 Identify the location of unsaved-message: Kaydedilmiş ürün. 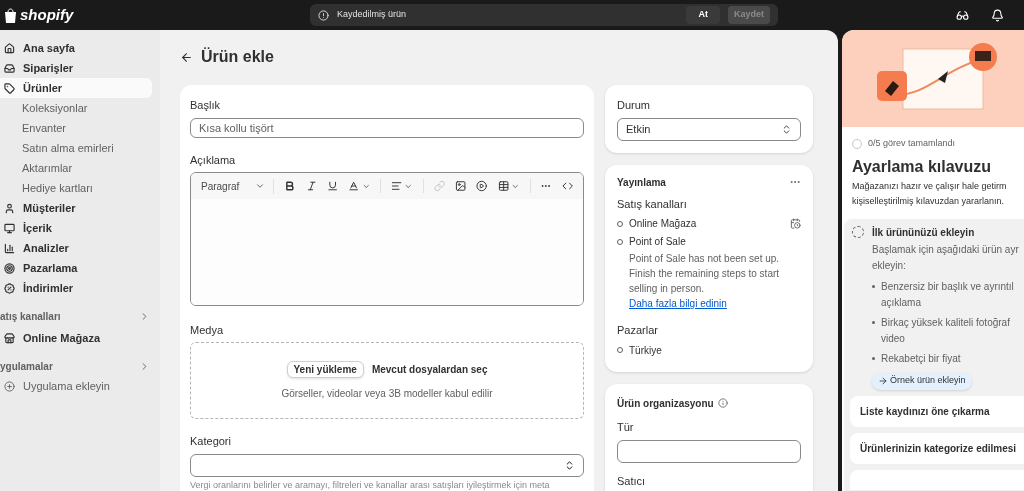
(372, 15).